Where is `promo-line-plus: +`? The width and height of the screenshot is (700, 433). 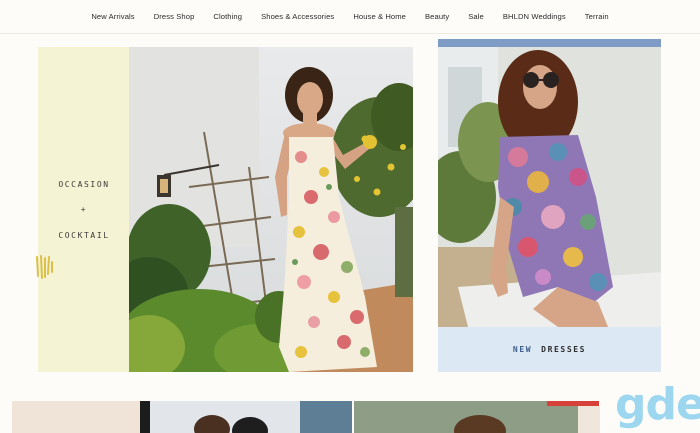 promo-line-plus: + is located at coordinates (84, 209).